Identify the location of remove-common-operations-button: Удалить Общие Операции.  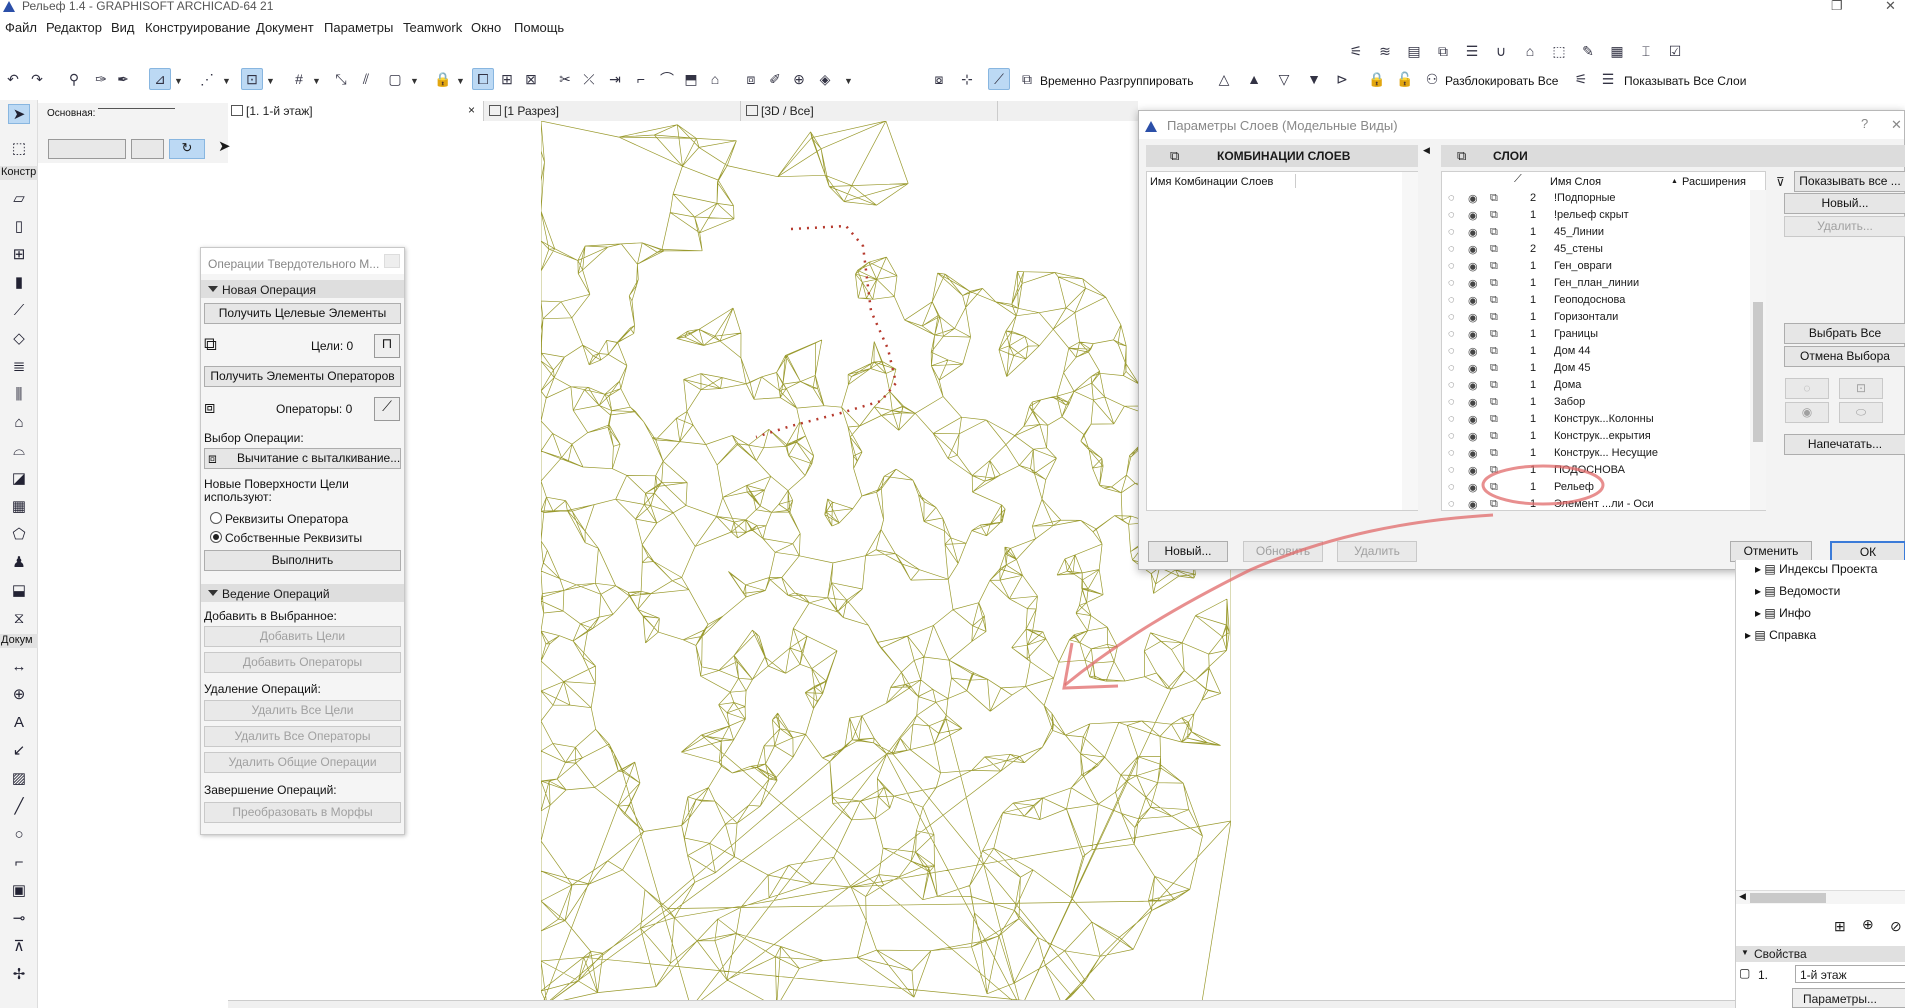
(302, 762).